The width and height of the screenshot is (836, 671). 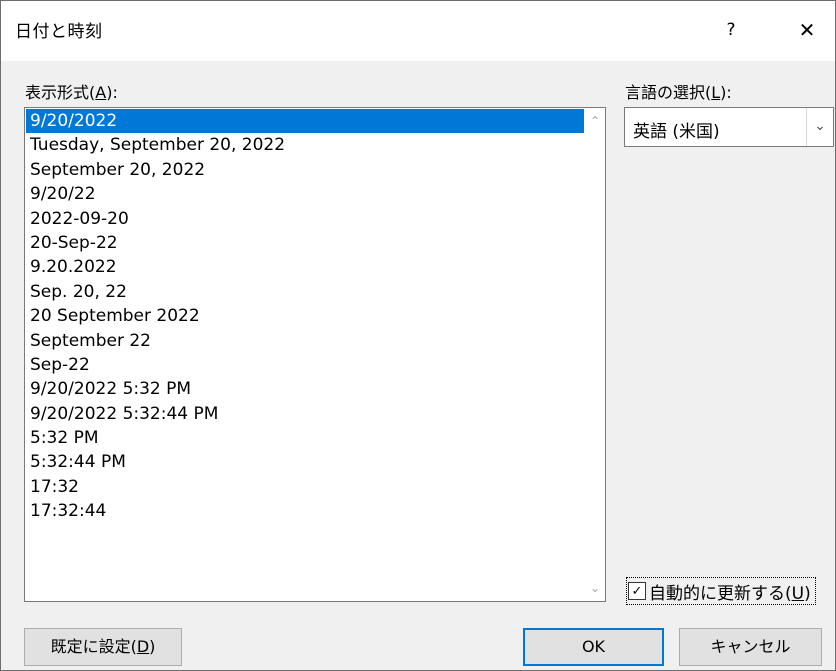 What do you see at coordinates (595, 588) in the screenshot?
I see `scroll-down-icon: ⌄` at bounding box center [595, 588].